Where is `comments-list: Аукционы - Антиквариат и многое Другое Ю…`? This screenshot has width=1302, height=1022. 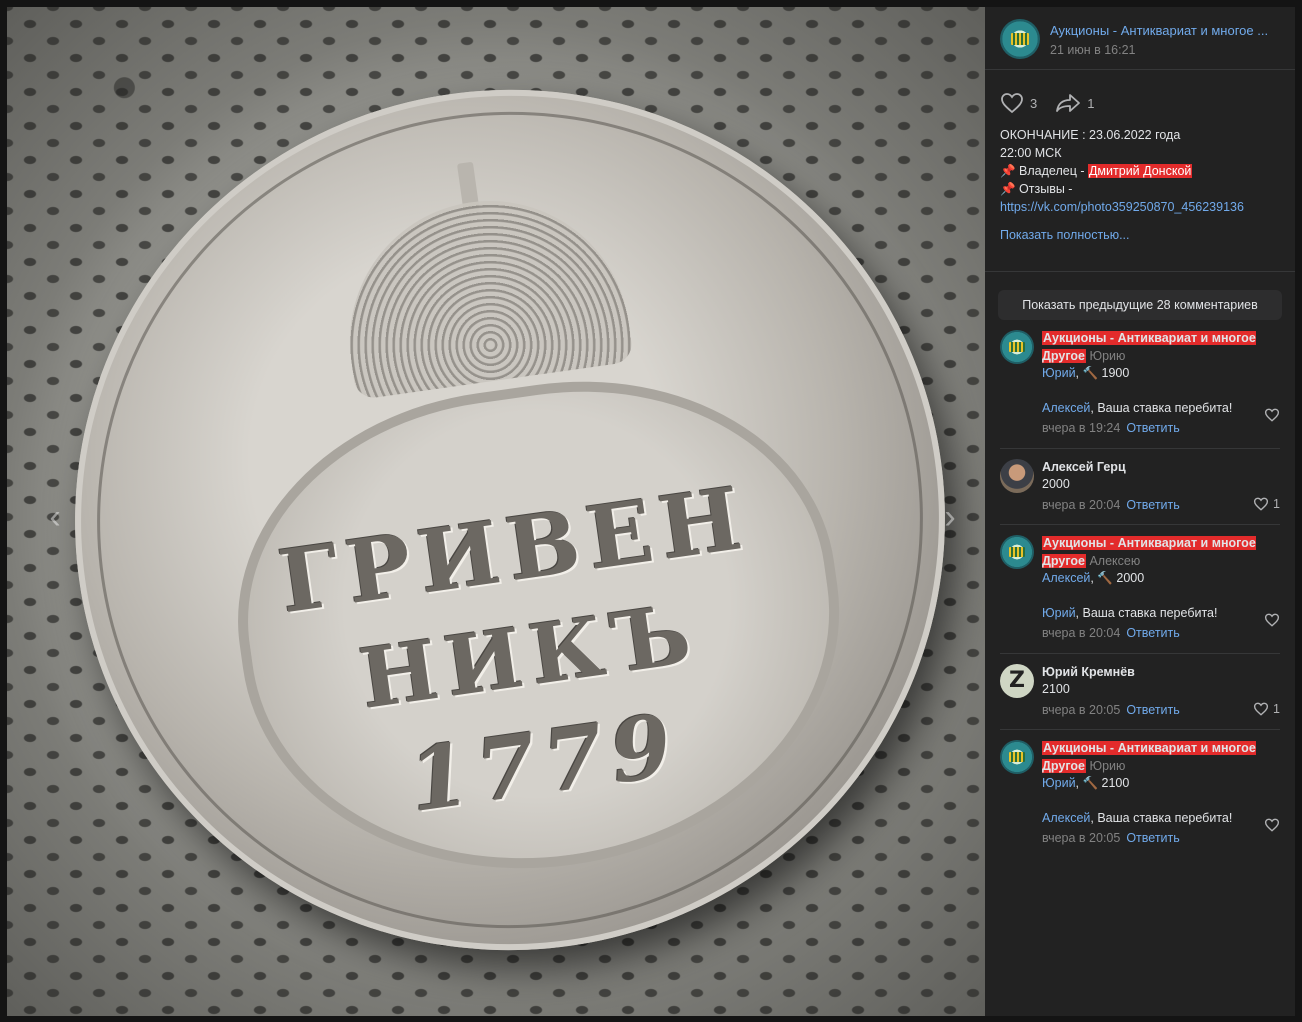 comments-list: Аукционы - Антиквариат и многое Другое Ю… is located at coordinates (1140, 584).